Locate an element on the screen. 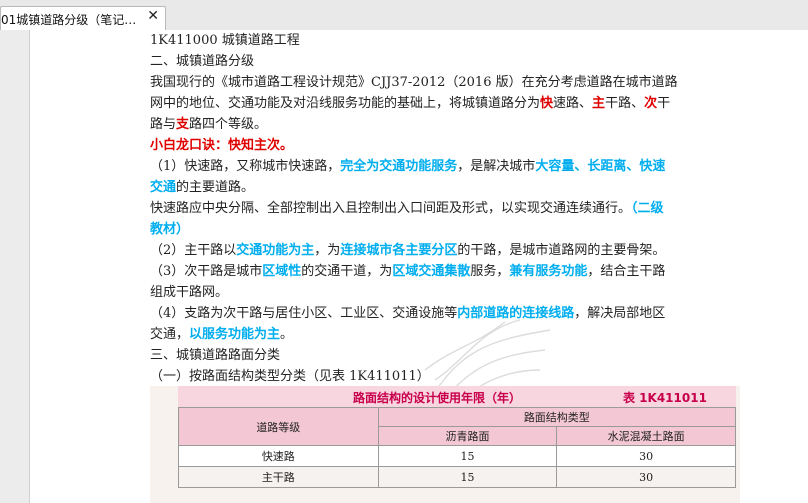 The image size is (808, 503). body-text: （1）快速路，又称城市快速路， is located at coordinates (245, 166).